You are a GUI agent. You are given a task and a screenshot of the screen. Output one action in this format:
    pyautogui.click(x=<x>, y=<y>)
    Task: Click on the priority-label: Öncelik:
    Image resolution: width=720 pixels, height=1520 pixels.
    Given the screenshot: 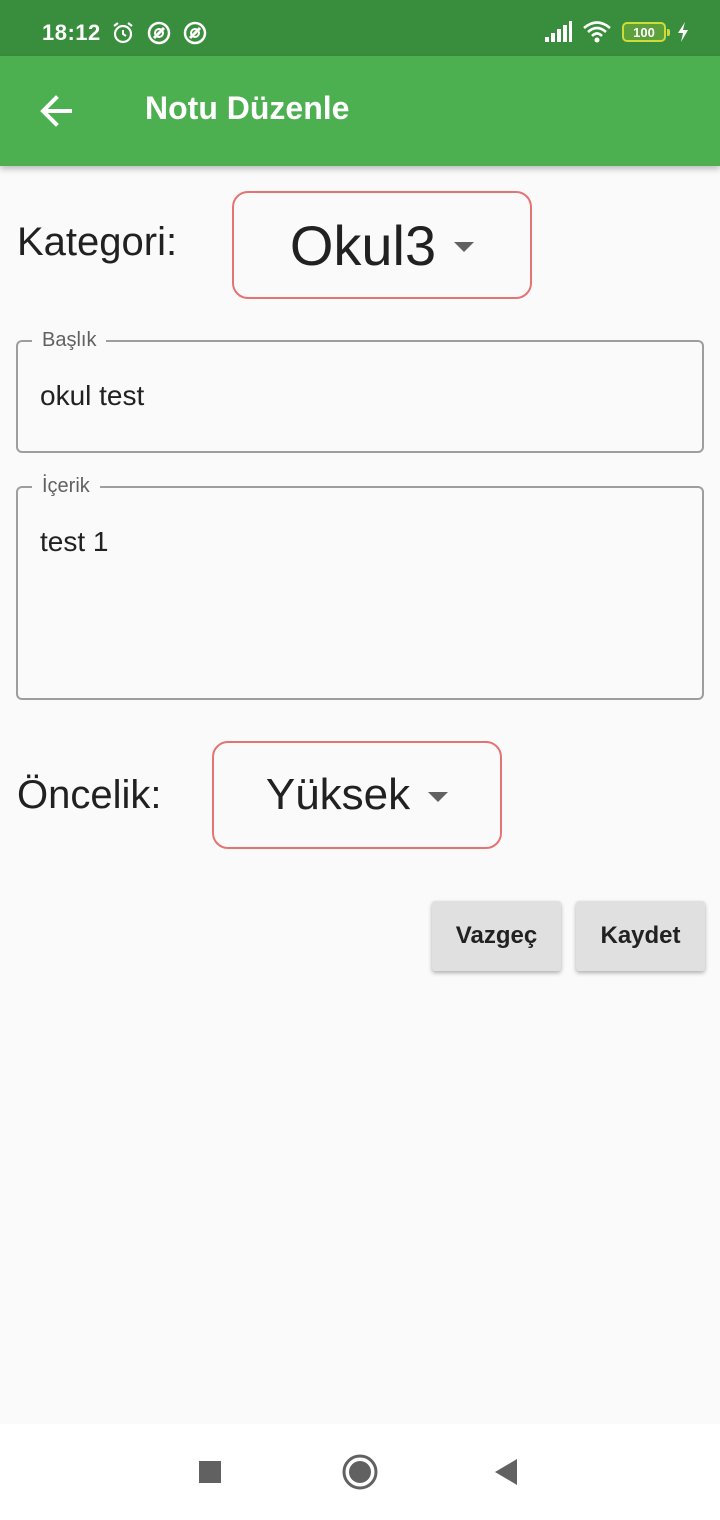 What is the action you would take?
    pyautogui.click(x=89, y=795)
    